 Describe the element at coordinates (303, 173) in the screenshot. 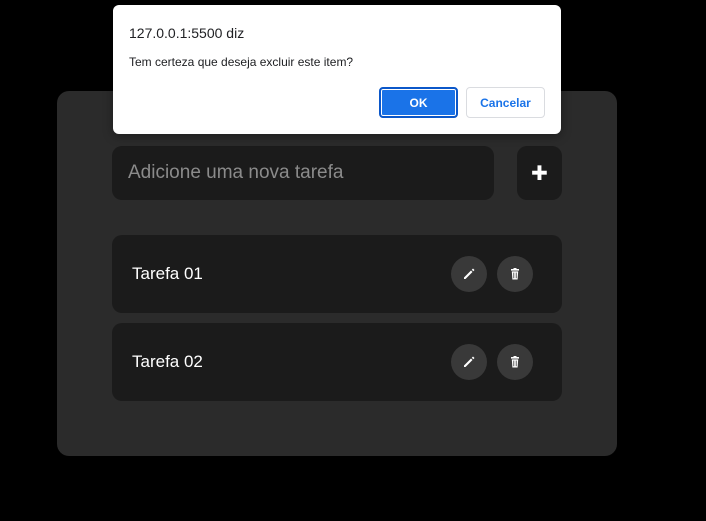

I see `new-task-input` at that location.